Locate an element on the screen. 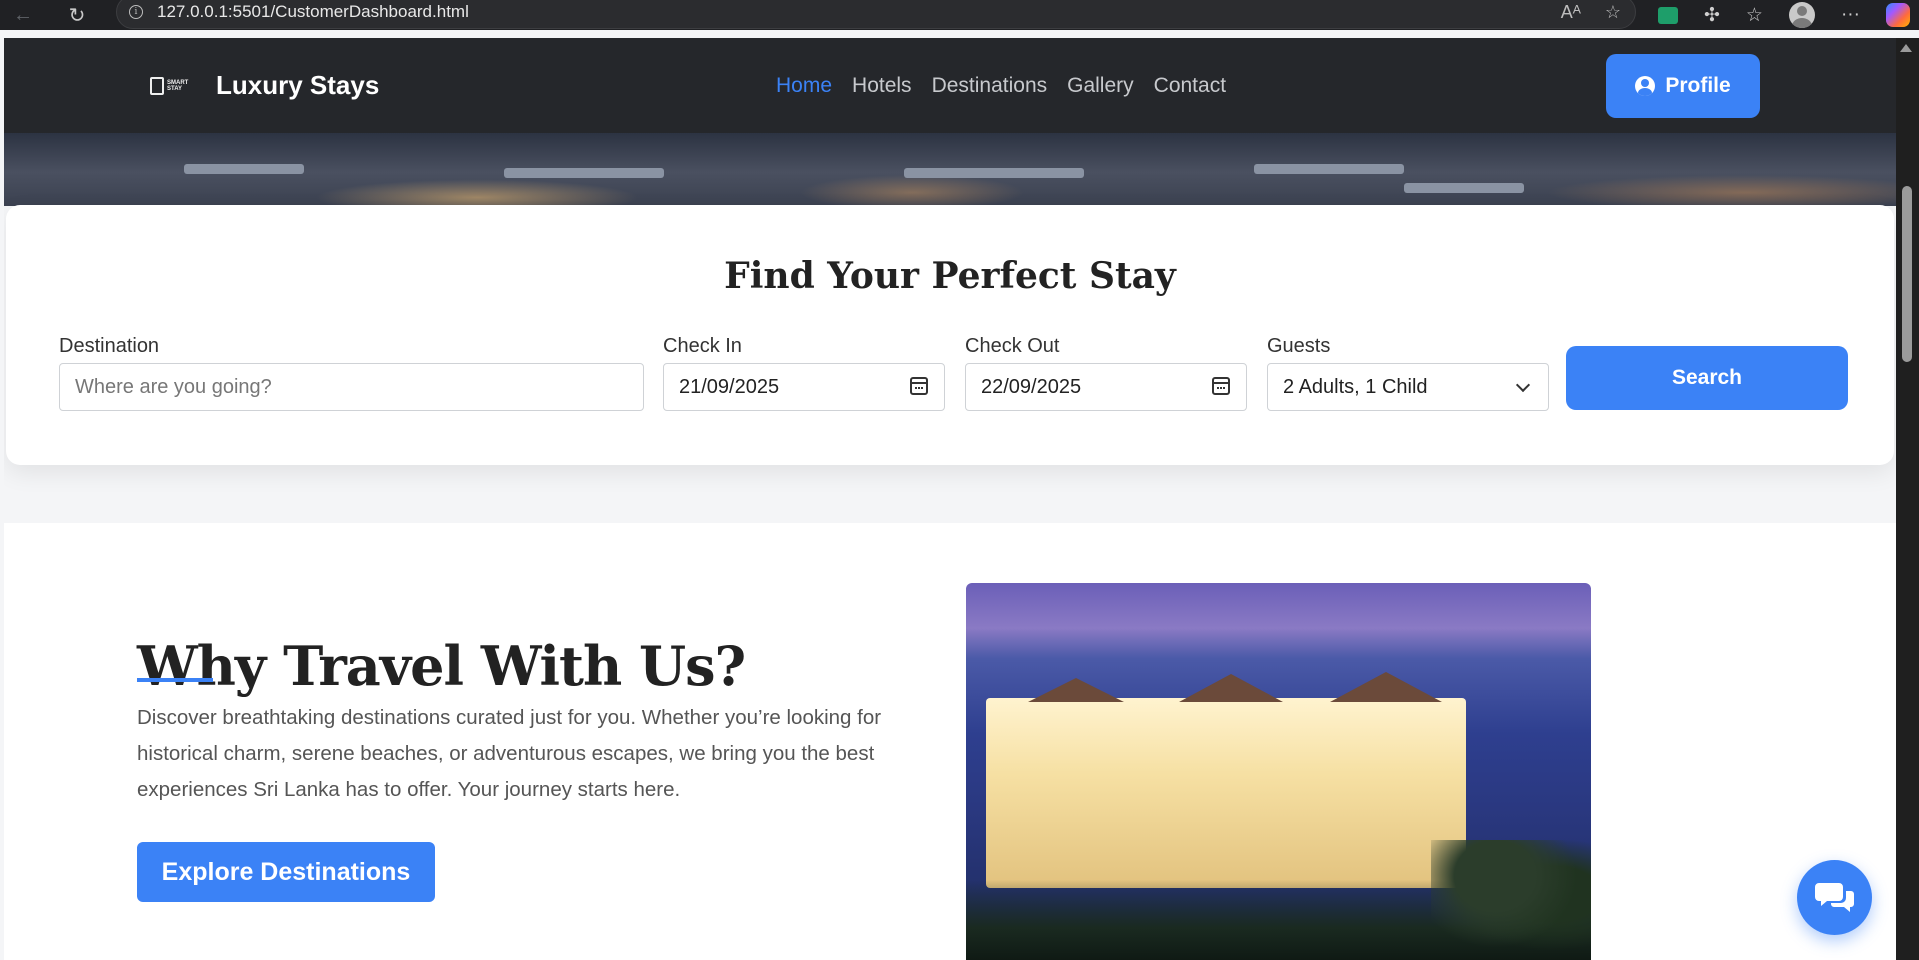 Image resolution: width=1919 pixels, height=960 pixels. back-arrow-icon: ← is located at coordinates (23, 15).